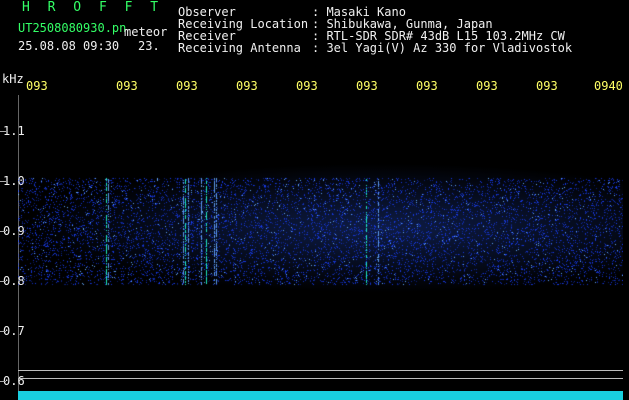 Image resolution: width=629 pixels, height=400 pixels. Describe the element at coordinates (146, 32) in the screenshot. I see `filename-suffix: meteor` at that location.